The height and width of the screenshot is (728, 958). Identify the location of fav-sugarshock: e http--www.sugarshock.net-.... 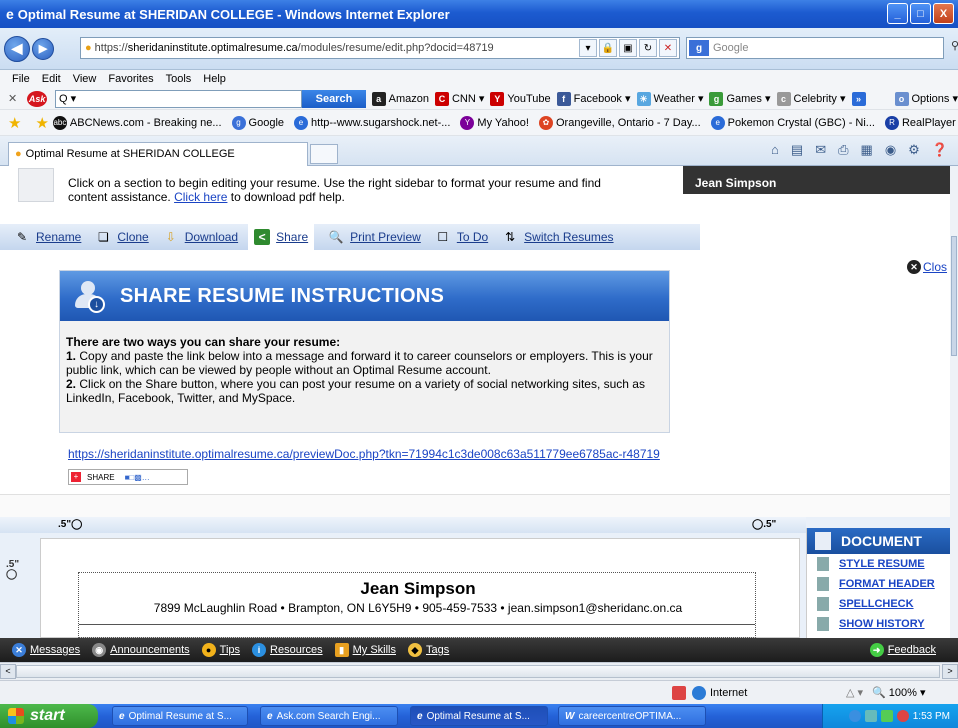
(372, 122).